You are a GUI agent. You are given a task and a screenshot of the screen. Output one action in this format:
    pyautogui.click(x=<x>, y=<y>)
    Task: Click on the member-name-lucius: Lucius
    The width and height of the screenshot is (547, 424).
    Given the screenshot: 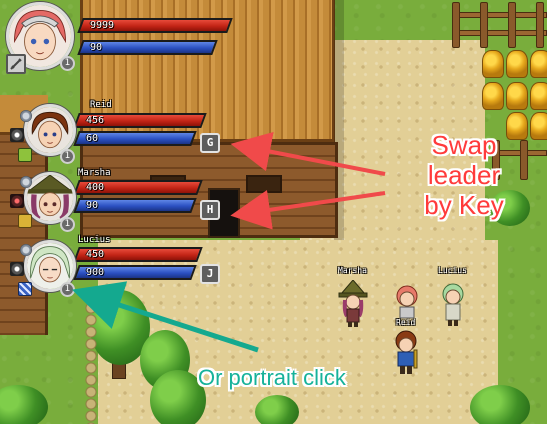 What is the action you would take?
    pyautogui.click(x=94, y=240)
    